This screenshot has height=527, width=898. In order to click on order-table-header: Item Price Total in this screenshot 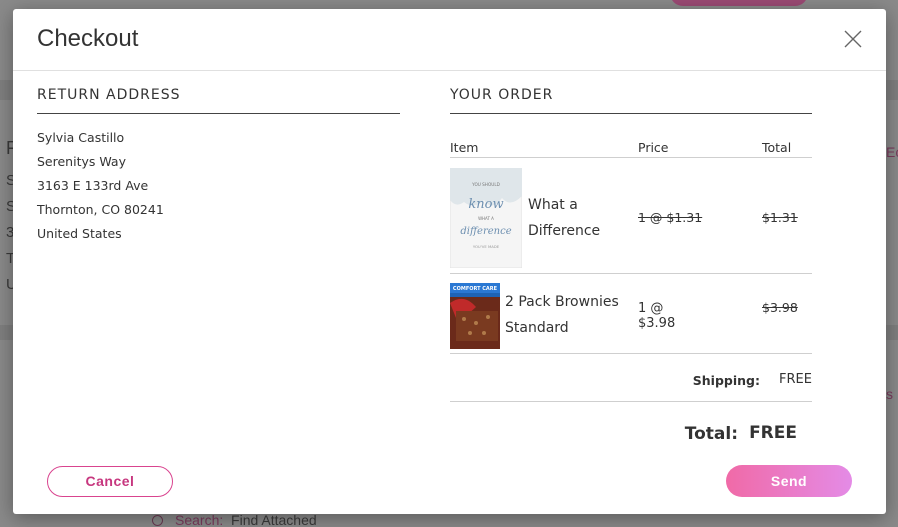, I will do `click(631, 136)`.